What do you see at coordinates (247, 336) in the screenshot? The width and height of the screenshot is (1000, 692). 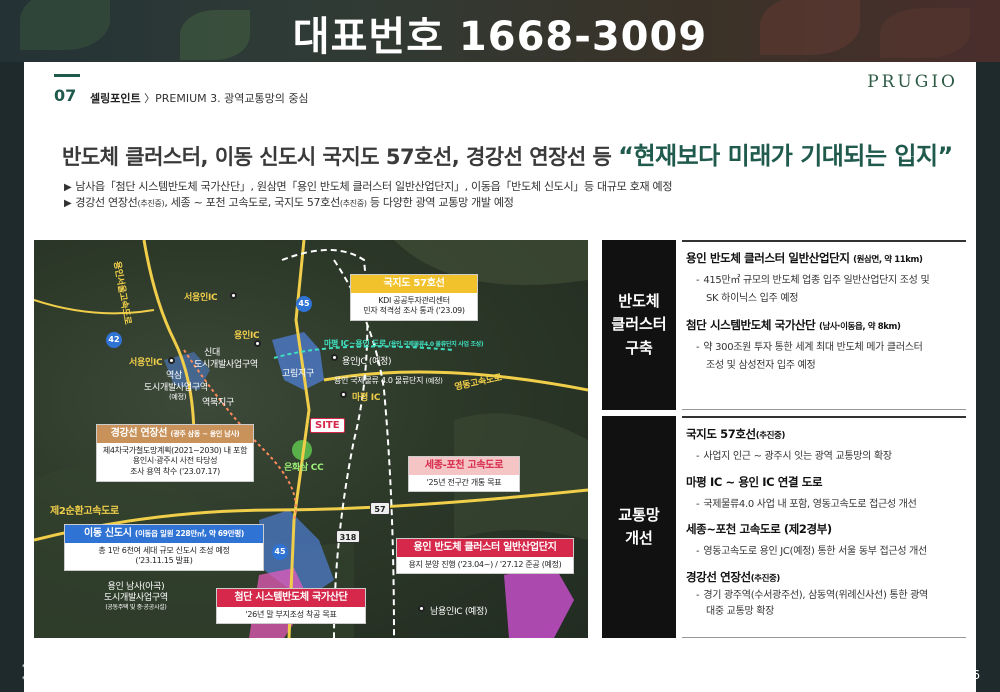 I see `map-label: 용인IC` at bounding box center [247, 336].